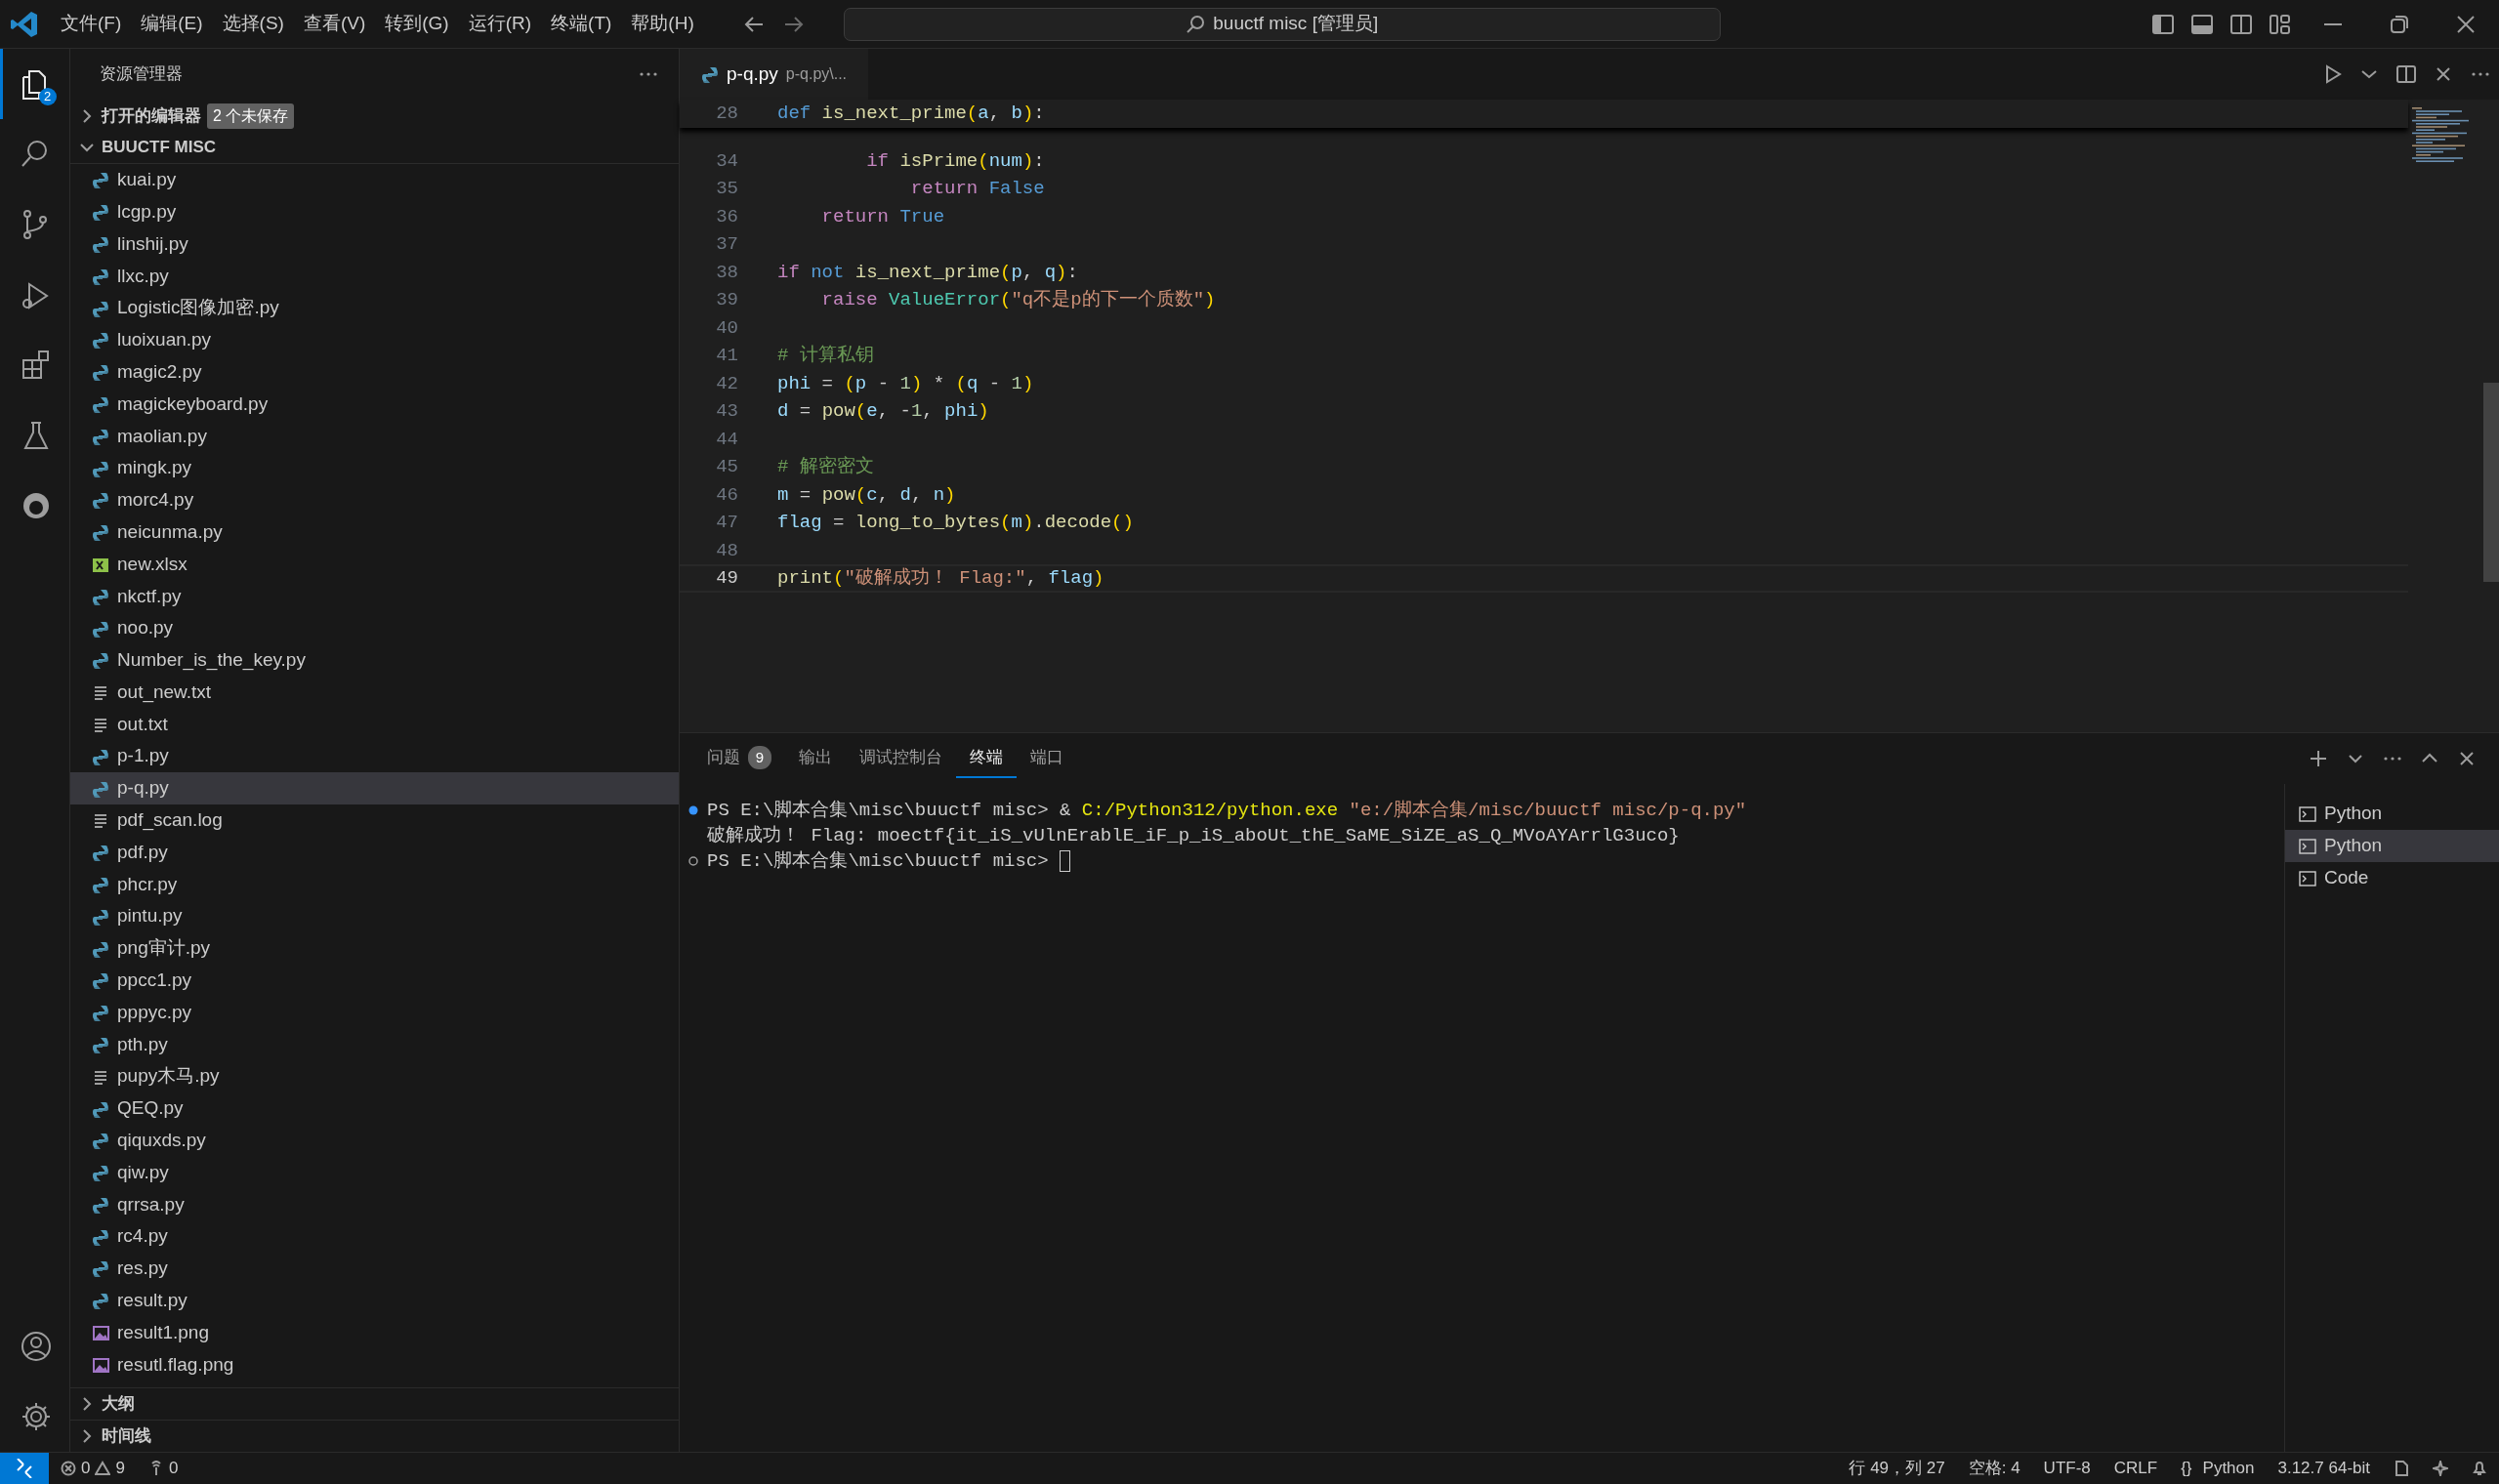  I want to click on problems-status: 0 9, so click(93, 1469).